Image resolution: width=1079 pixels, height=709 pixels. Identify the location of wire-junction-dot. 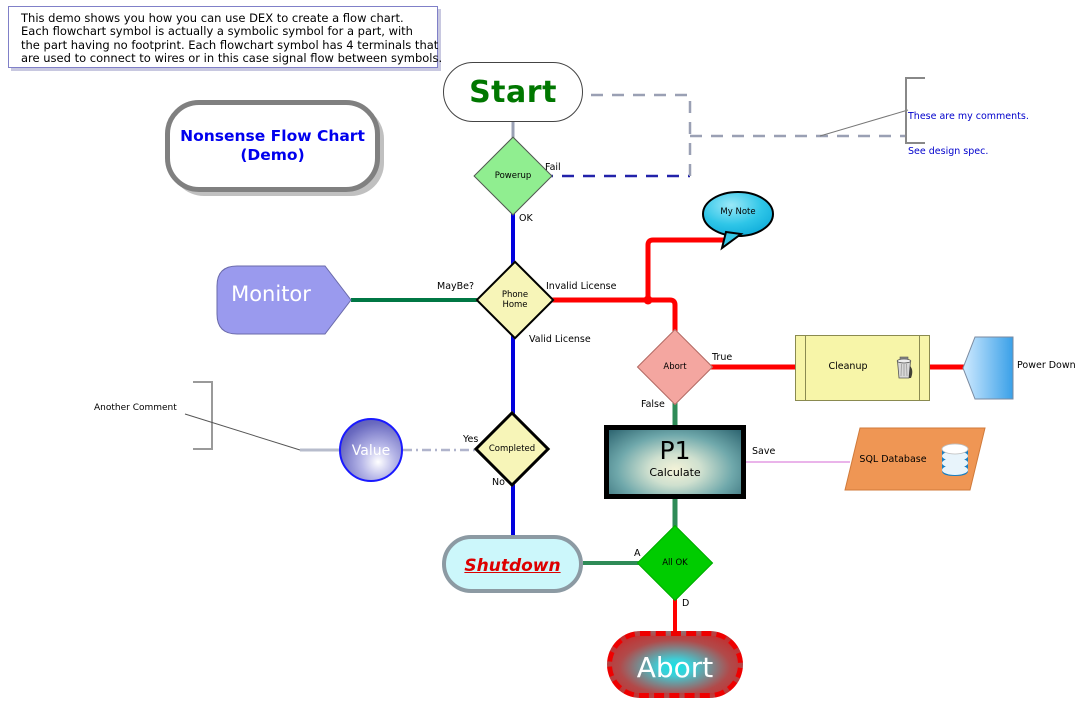
(648, 300).